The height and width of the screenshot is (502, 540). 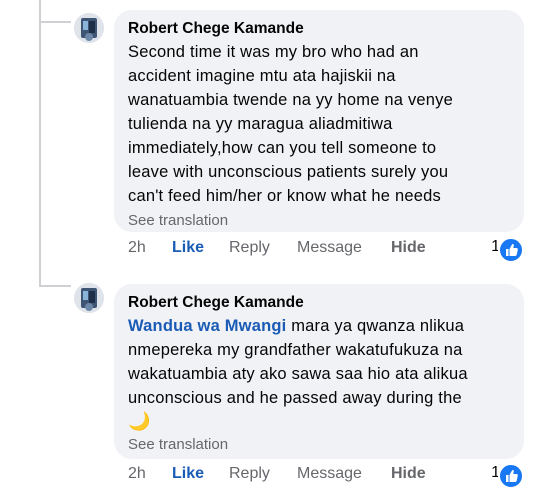 I want to click on comment-text-line: accident imagine mtu ata hajiskii na, so click(x=262, y=76).